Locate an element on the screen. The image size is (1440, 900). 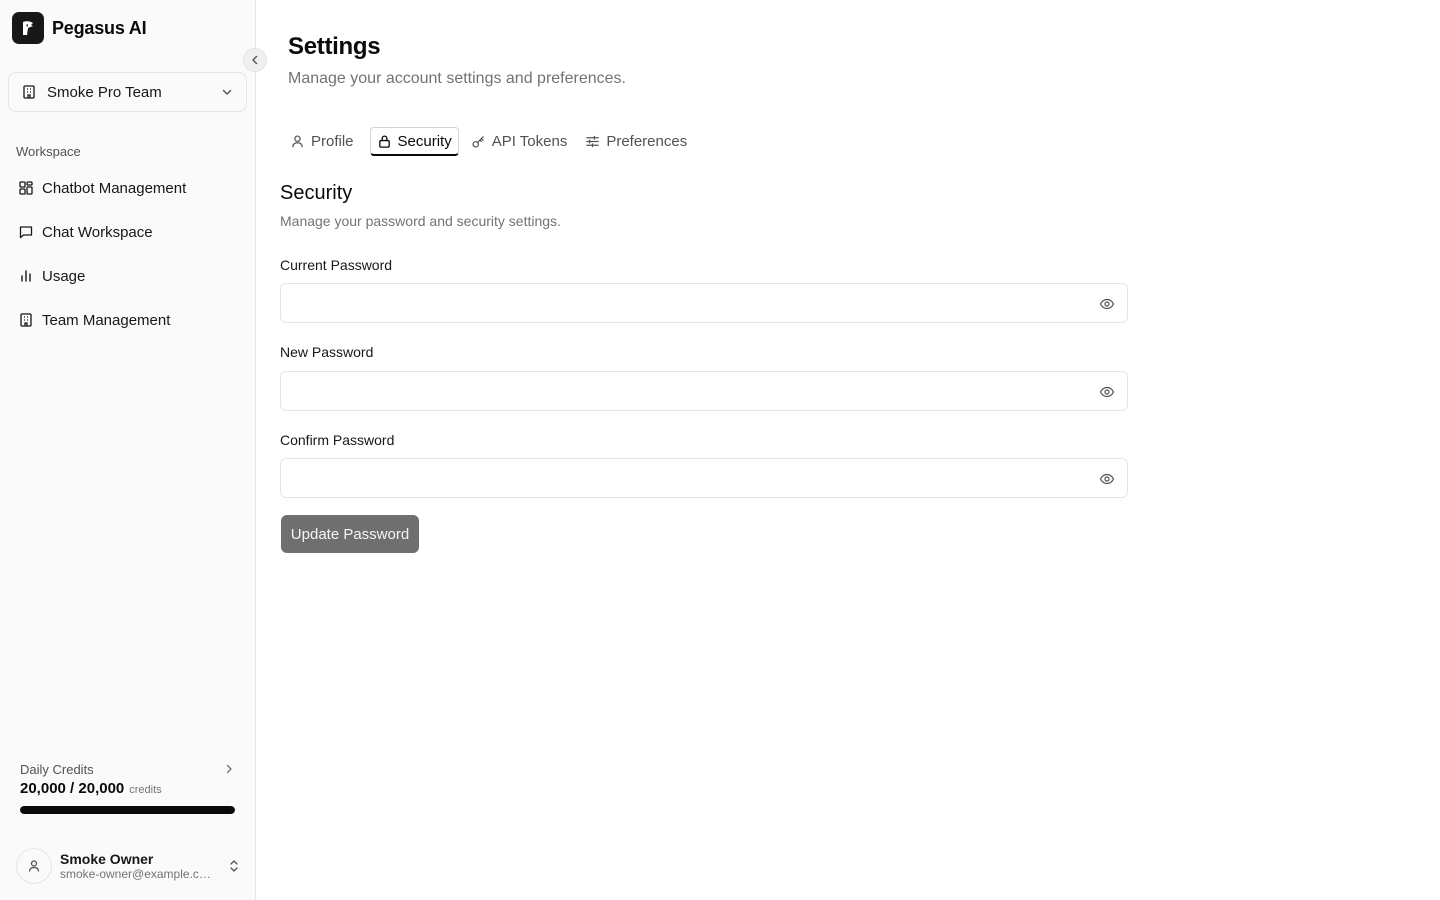
confirm-password-input is located at coordinates (704, 478).